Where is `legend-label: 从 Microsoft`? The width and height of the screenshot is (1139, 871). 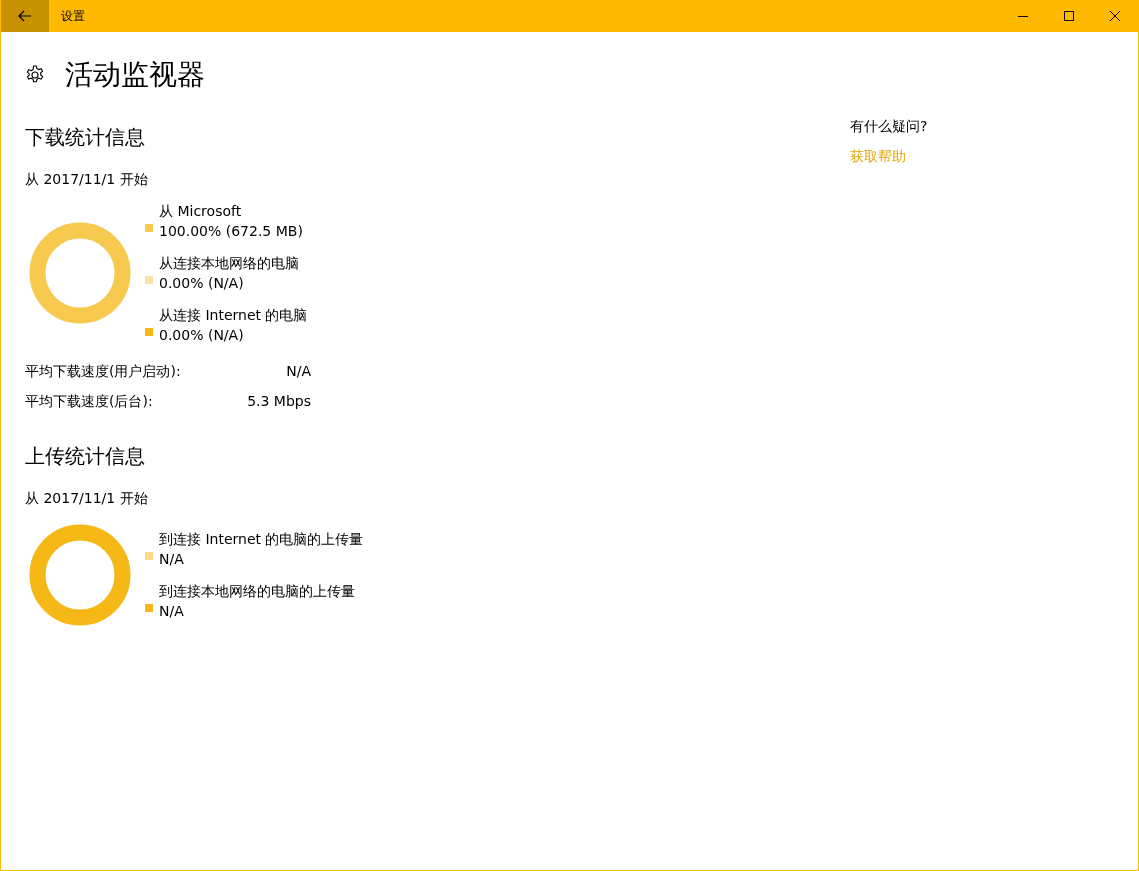
legend-label: 从 Microsoft is located at coordinates (201, 211).